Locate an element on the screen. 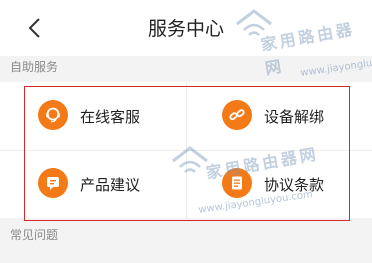 The height and width of the screenshot is (263, 372). section-label-self-service: 自助服务 is located at coordinates (34, 67).